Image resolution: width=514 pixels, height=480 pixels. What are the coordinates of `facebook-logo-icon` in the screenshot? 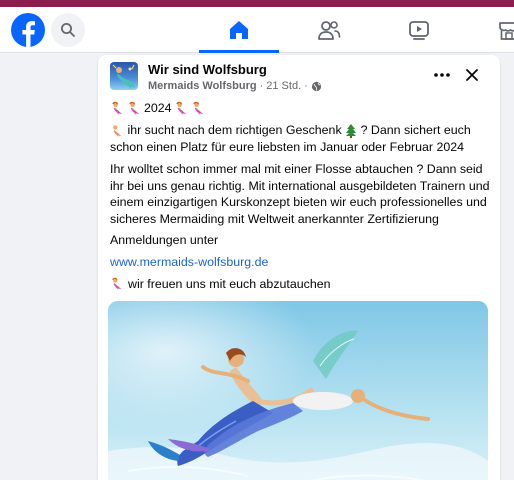 It's located at (28, 30).